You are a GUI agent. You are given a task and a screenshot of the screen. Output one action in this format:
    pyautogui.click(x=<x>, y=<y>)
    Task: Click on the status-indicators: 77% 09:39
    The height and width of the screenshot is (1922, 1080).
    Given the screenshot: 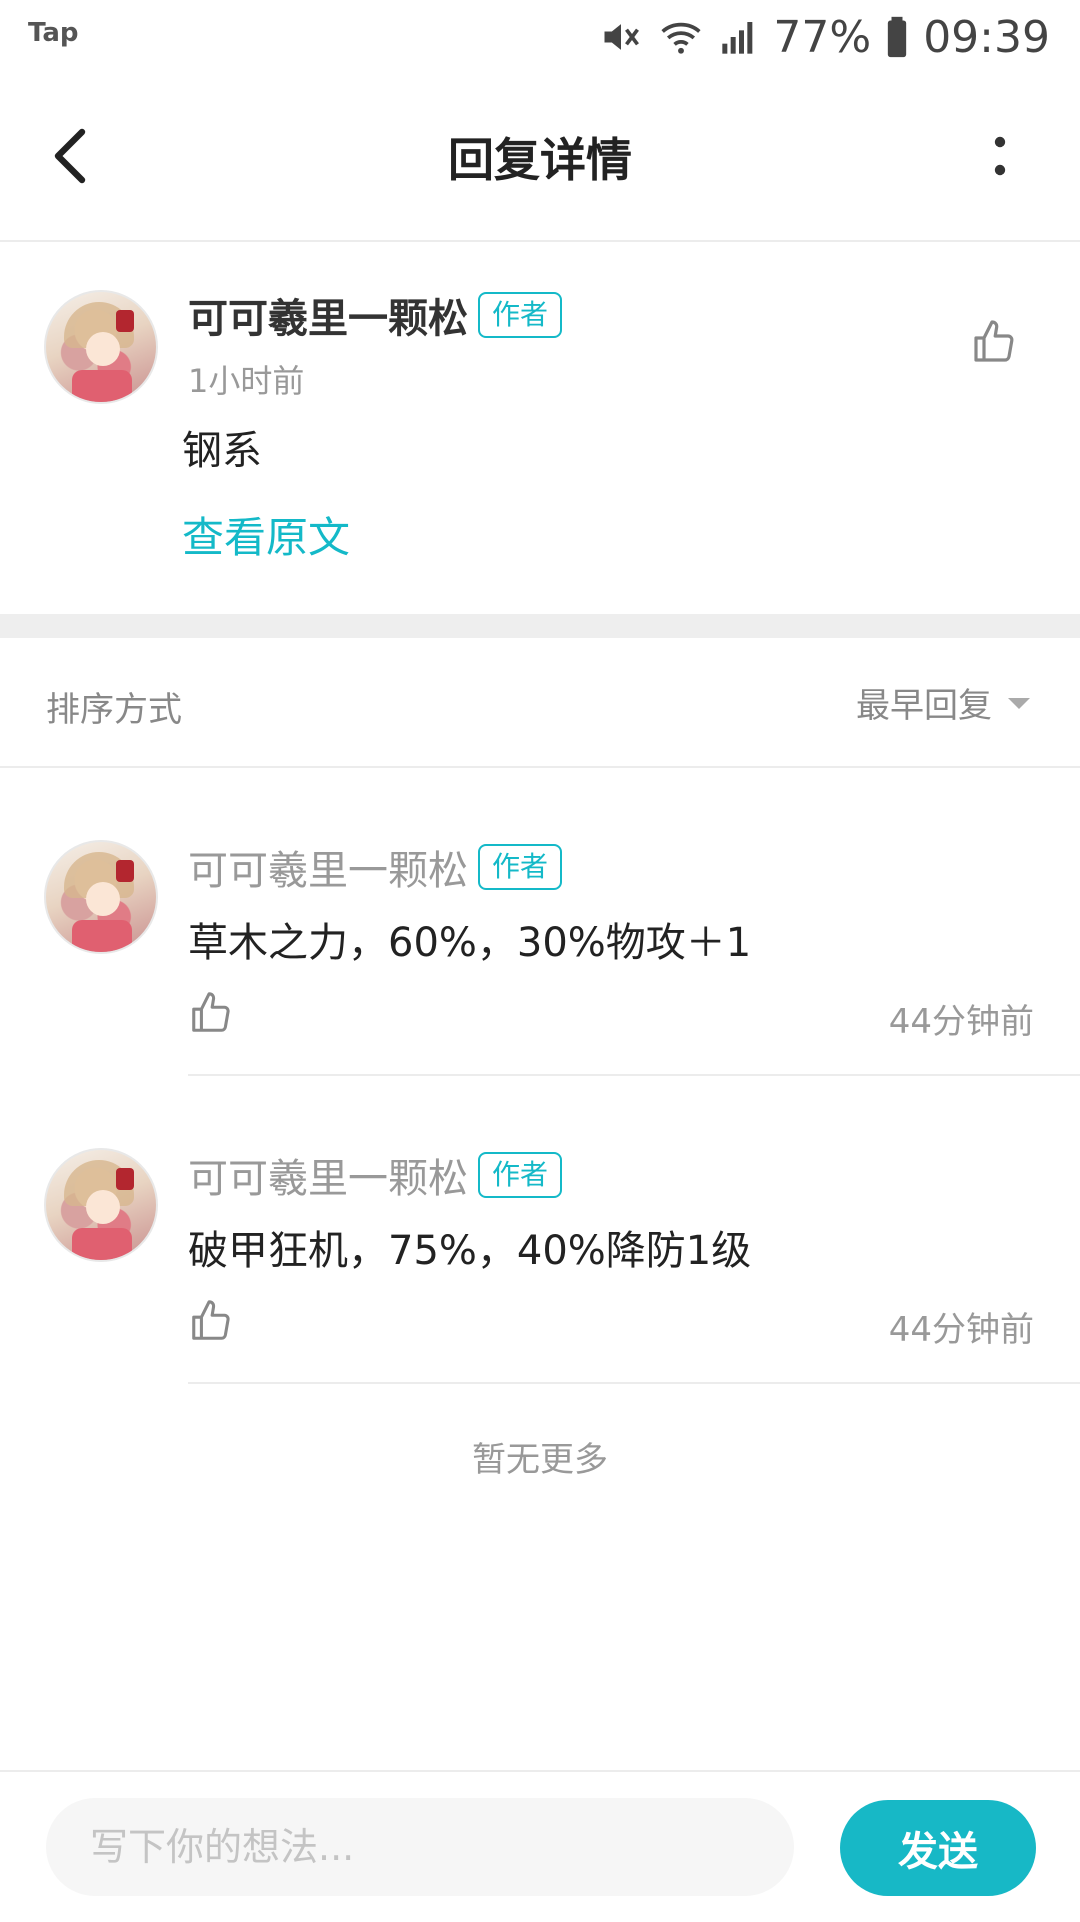 What is the action you would take?
    pyautogui.click(x=824, y=37)
    